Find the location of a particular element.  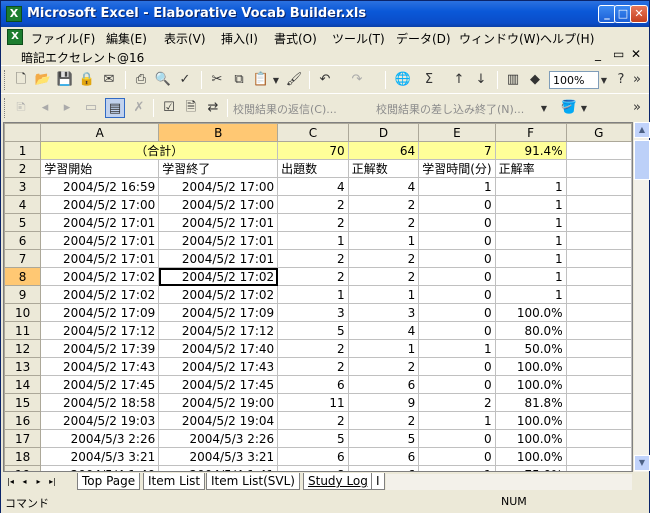

end-time-cell: 2004/5/3 3:21 is located at coordinates (218, 456).